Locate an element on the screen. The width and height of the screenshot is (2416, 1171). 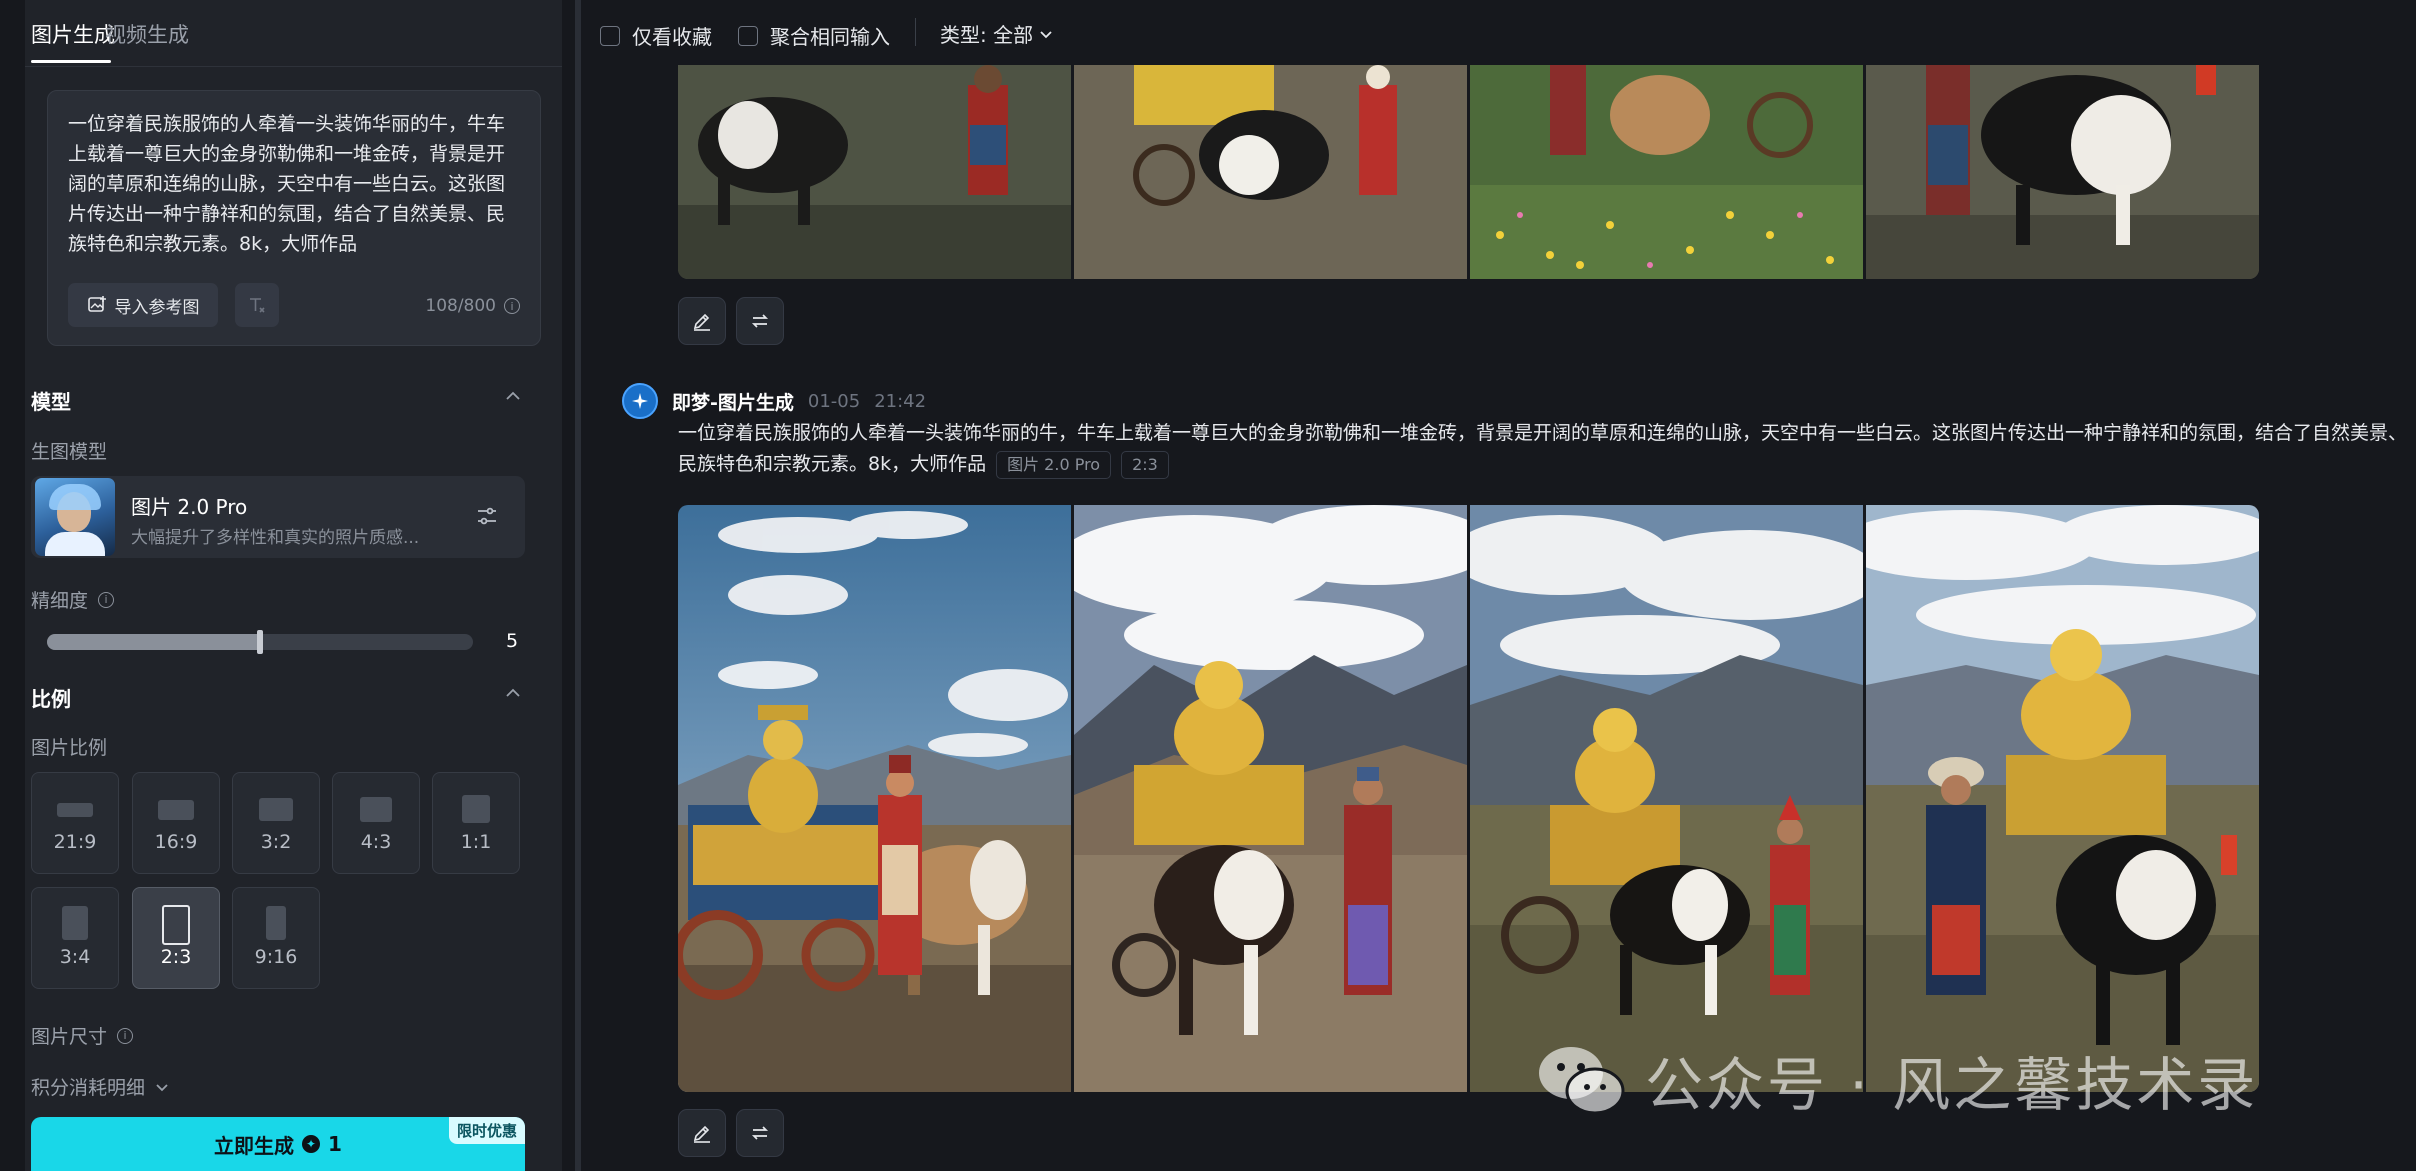
model-name: 图片 2.0 Pro is located at coordinates (189, 507).